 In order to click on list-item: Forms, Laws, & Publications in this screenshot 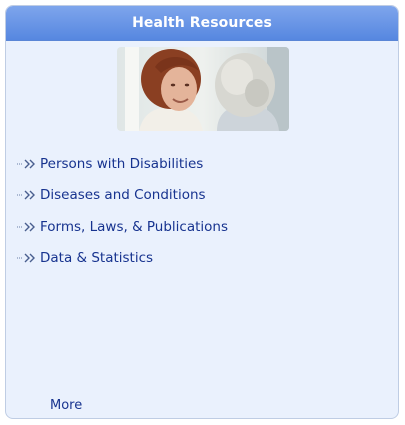, I will do `click(122, 227)`.